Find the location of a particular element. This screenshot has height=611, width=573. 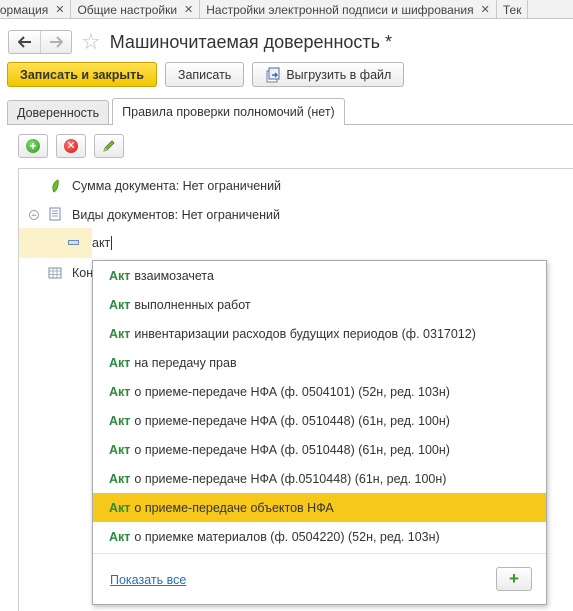

dropdown-item: Акт на передачу прав is located at coordinates (319, 362).